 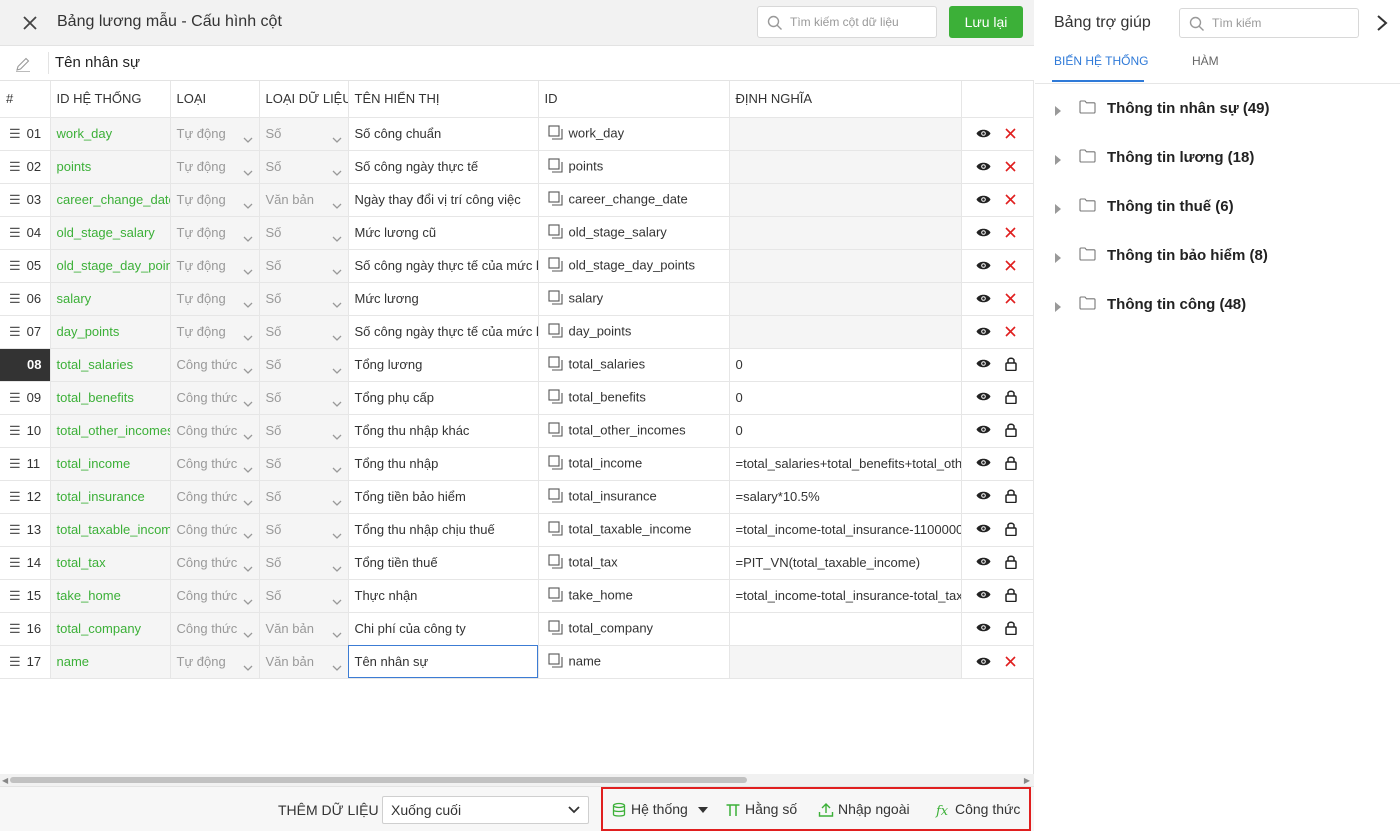 What do you see at coordinates (1027, 780) in the screenshot?
I see `scroll-right-icon: ▶` at bounding box center [1027, 780].